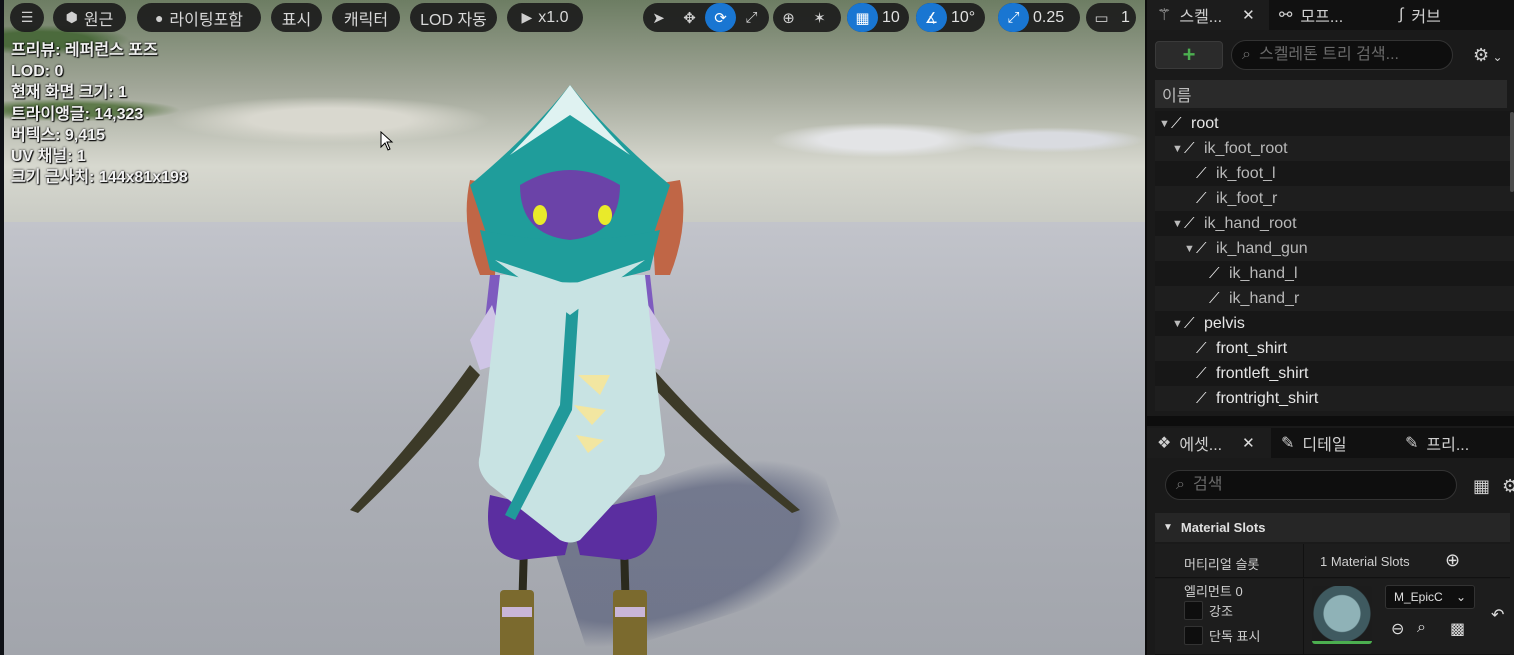  I want to click on tab-curves: ∫ 커브, so click(1449, 15).